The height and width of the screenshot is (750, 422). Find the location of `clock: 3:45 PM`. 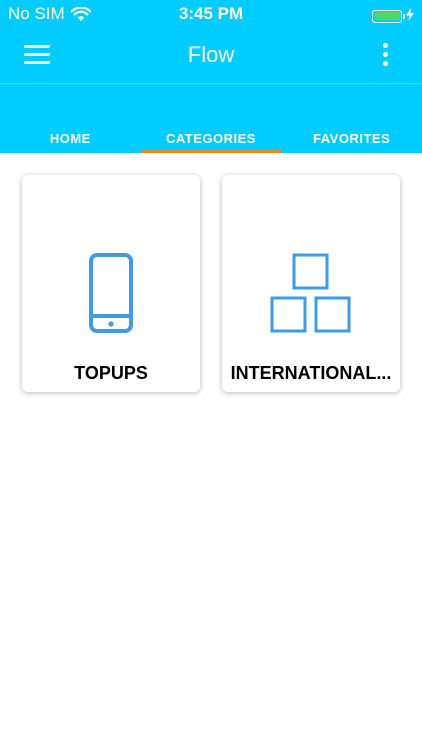

clock: 3:45 PM is located at coordinates (211, 13).